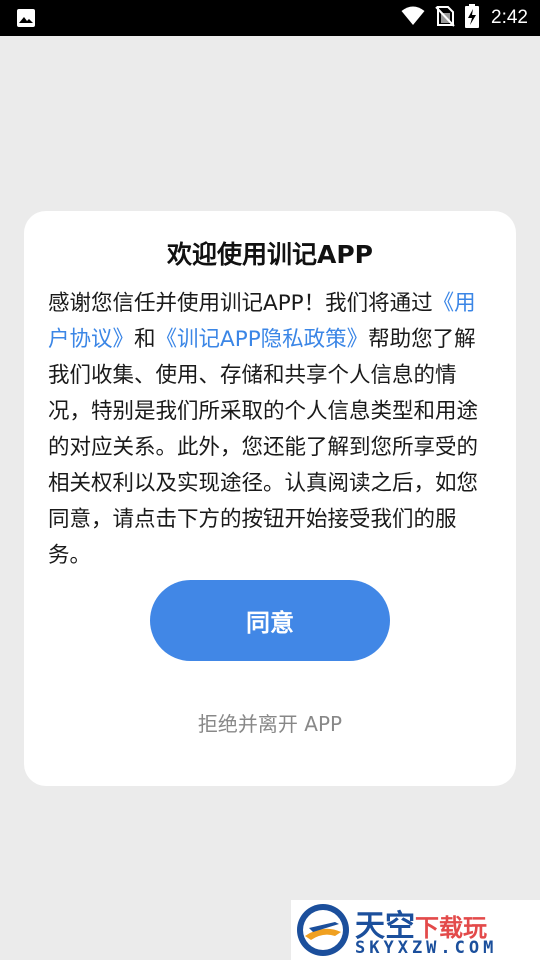 This screenshot has width=540, height=960. Describe the element at coordinates (26, 18) in the screenshot. I see `image-icon` at that location.